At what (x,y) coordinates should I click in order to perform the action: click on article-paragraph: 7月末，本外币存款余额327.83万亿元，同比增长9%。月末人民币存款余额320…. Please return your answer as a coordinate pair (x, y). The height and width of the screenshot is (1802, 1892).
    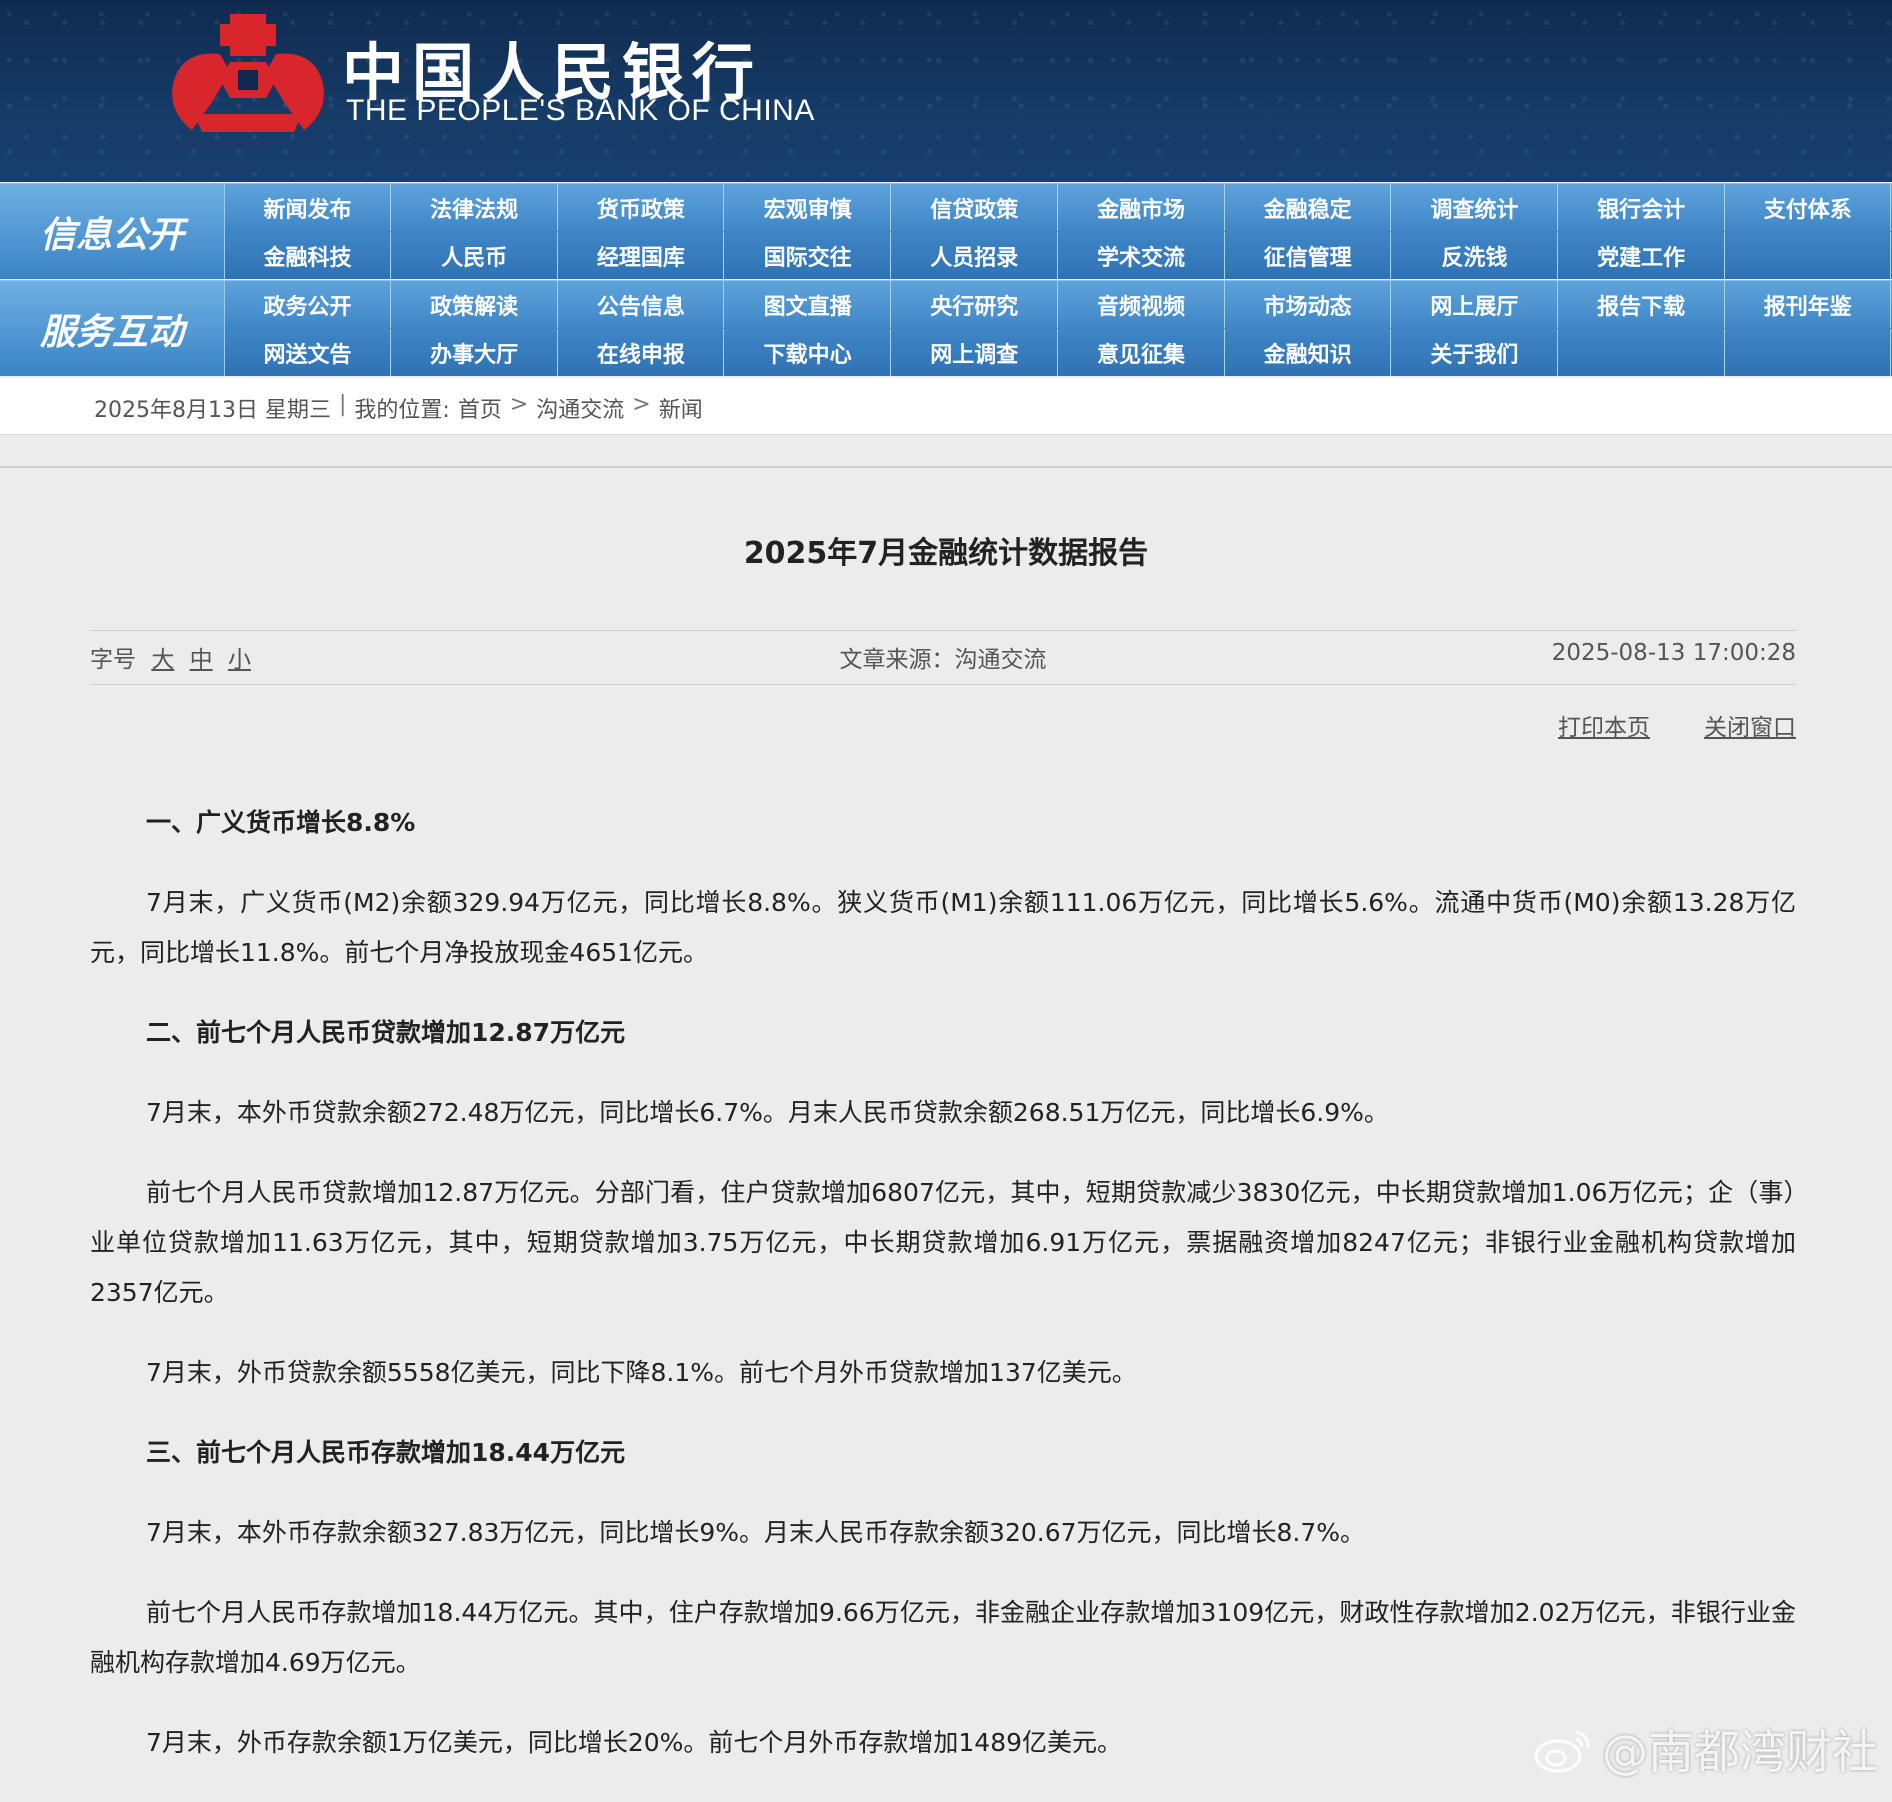
    Looking at the image, I should click on (756, 1532).